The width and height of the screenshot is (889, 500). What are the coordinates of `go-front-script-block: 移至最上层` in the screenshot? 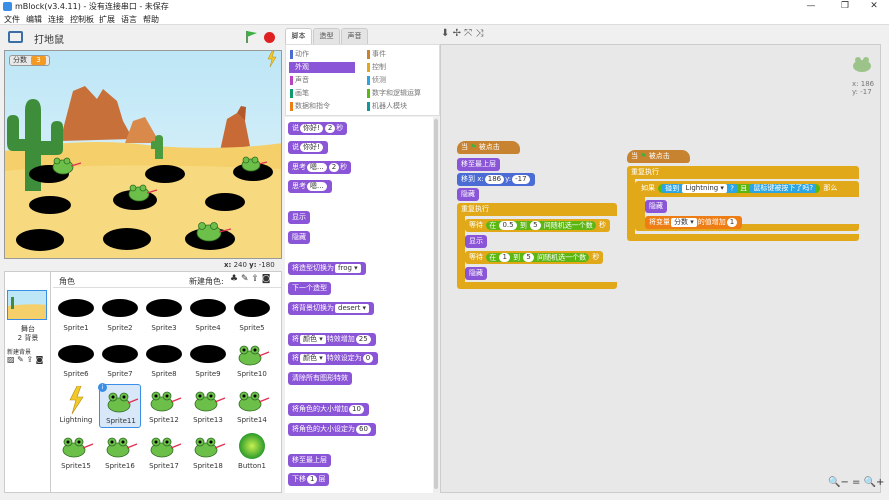 It's located at (478, 164).